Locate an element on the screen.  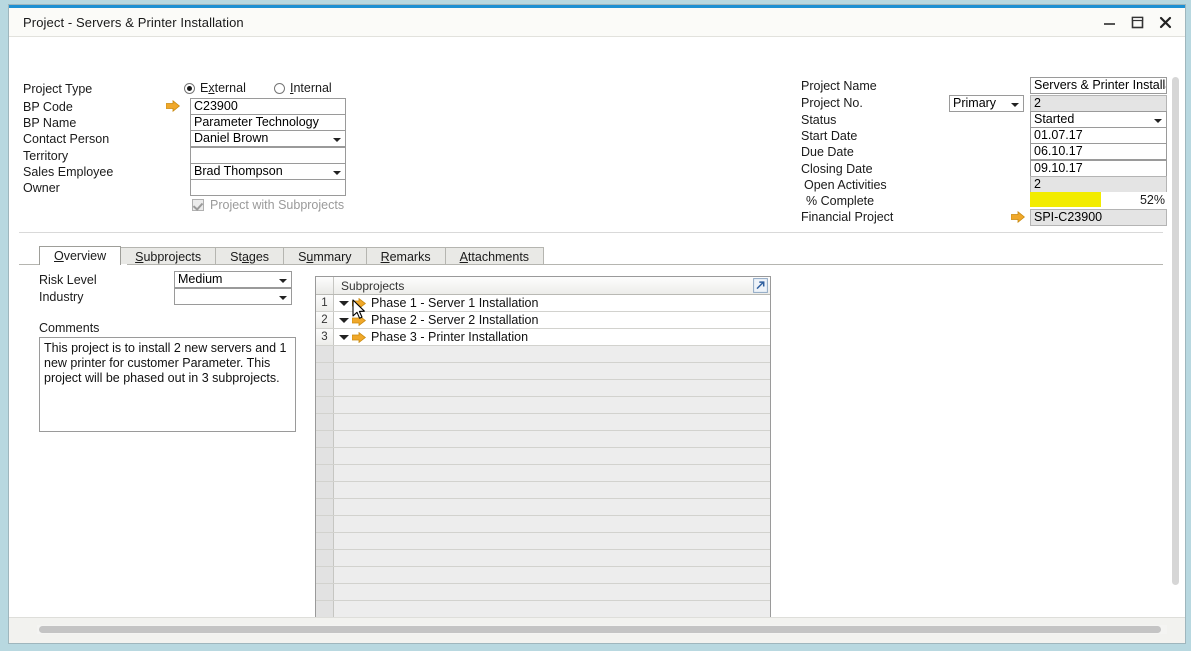
window-controls is located at coordinates (1137, 22).